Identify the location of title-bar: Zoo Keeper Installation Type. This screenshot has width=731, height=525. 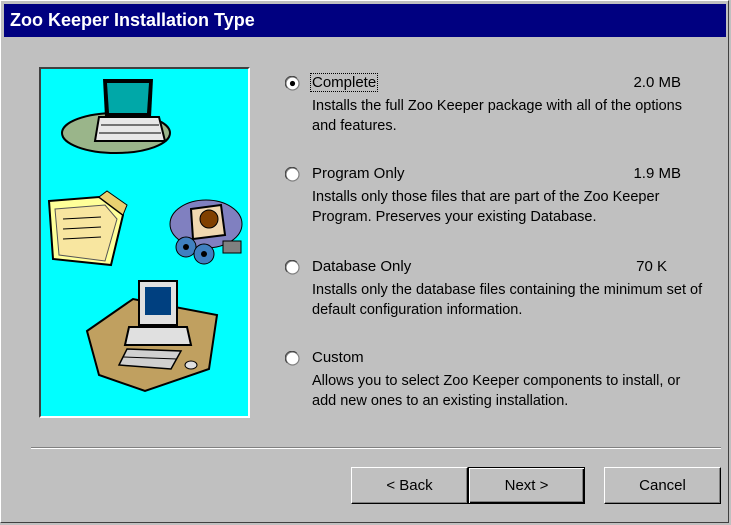
(365, 20).